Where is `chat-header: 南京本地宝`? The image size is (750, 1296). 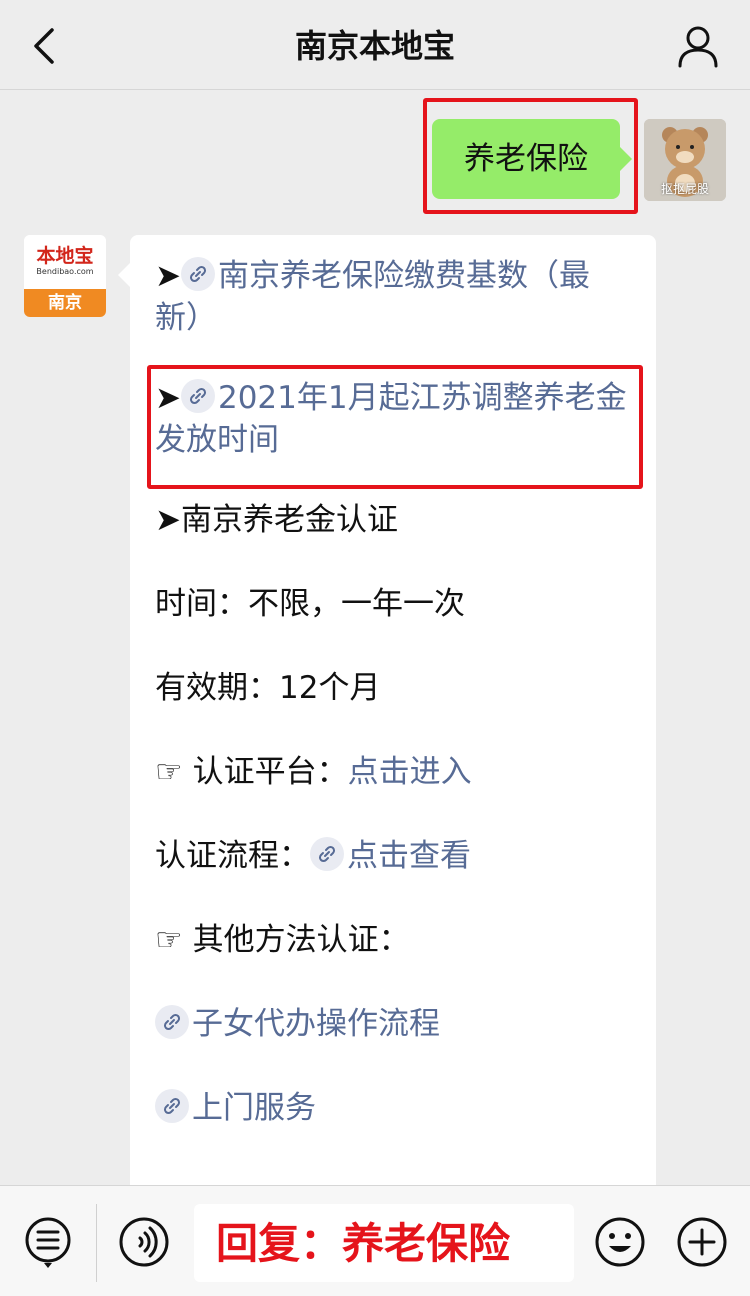 chat-header: 南京本地宝 is located at coordinates (375, 45).